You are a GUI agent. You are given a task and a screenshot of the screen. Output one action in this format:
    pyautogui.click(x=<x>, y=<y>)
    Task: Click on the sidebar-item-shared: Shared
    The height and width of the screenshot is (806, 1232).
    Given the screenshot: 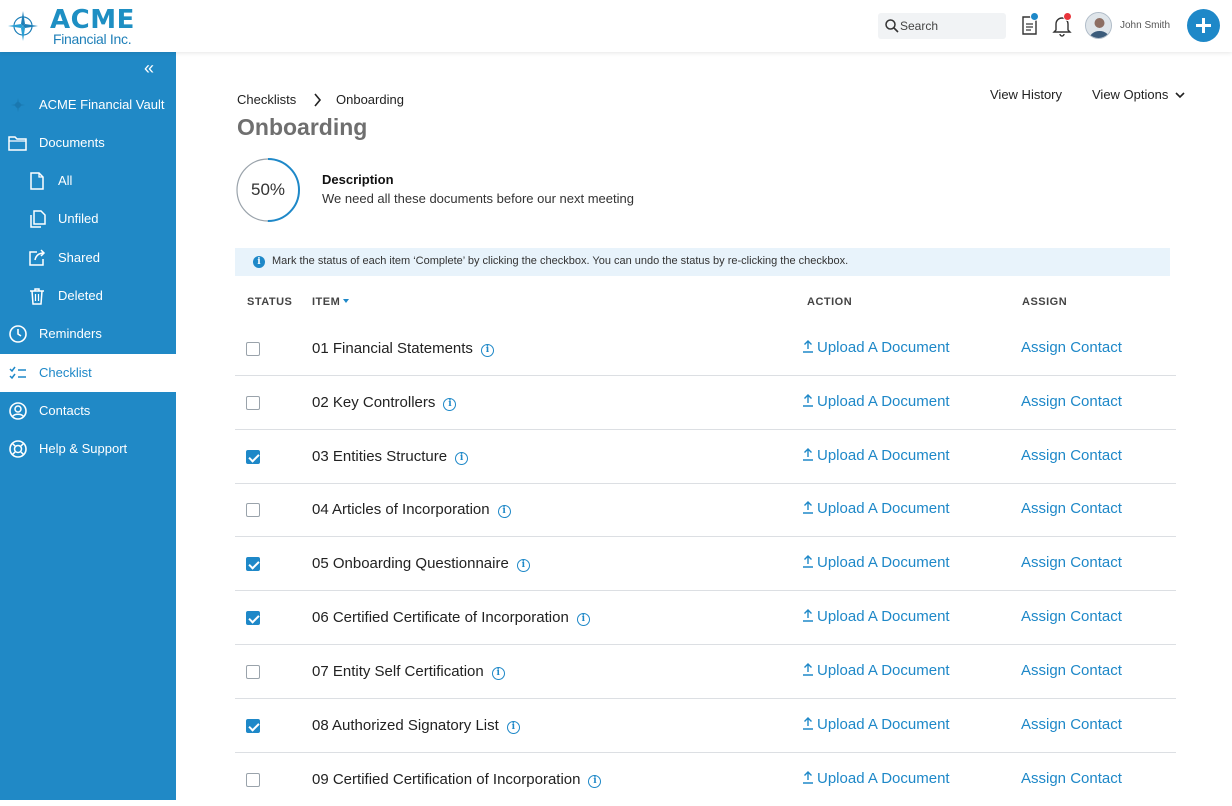 What is the action you would take?
    pyautogui.click(x=88, y=258)
    